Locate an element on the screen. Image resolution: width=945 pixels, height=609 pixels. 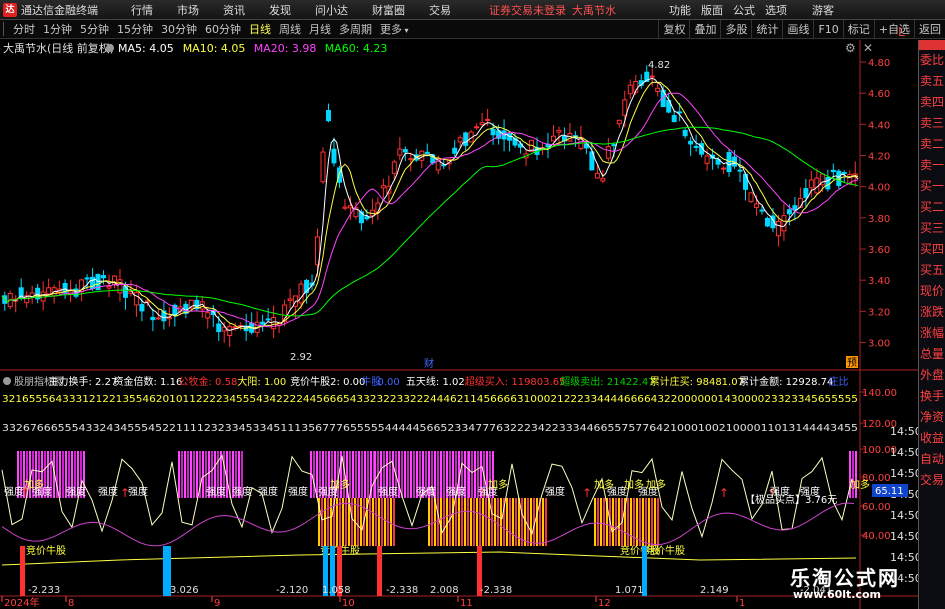
sidebar-item: 委比 is located at coordinates (932, 60).